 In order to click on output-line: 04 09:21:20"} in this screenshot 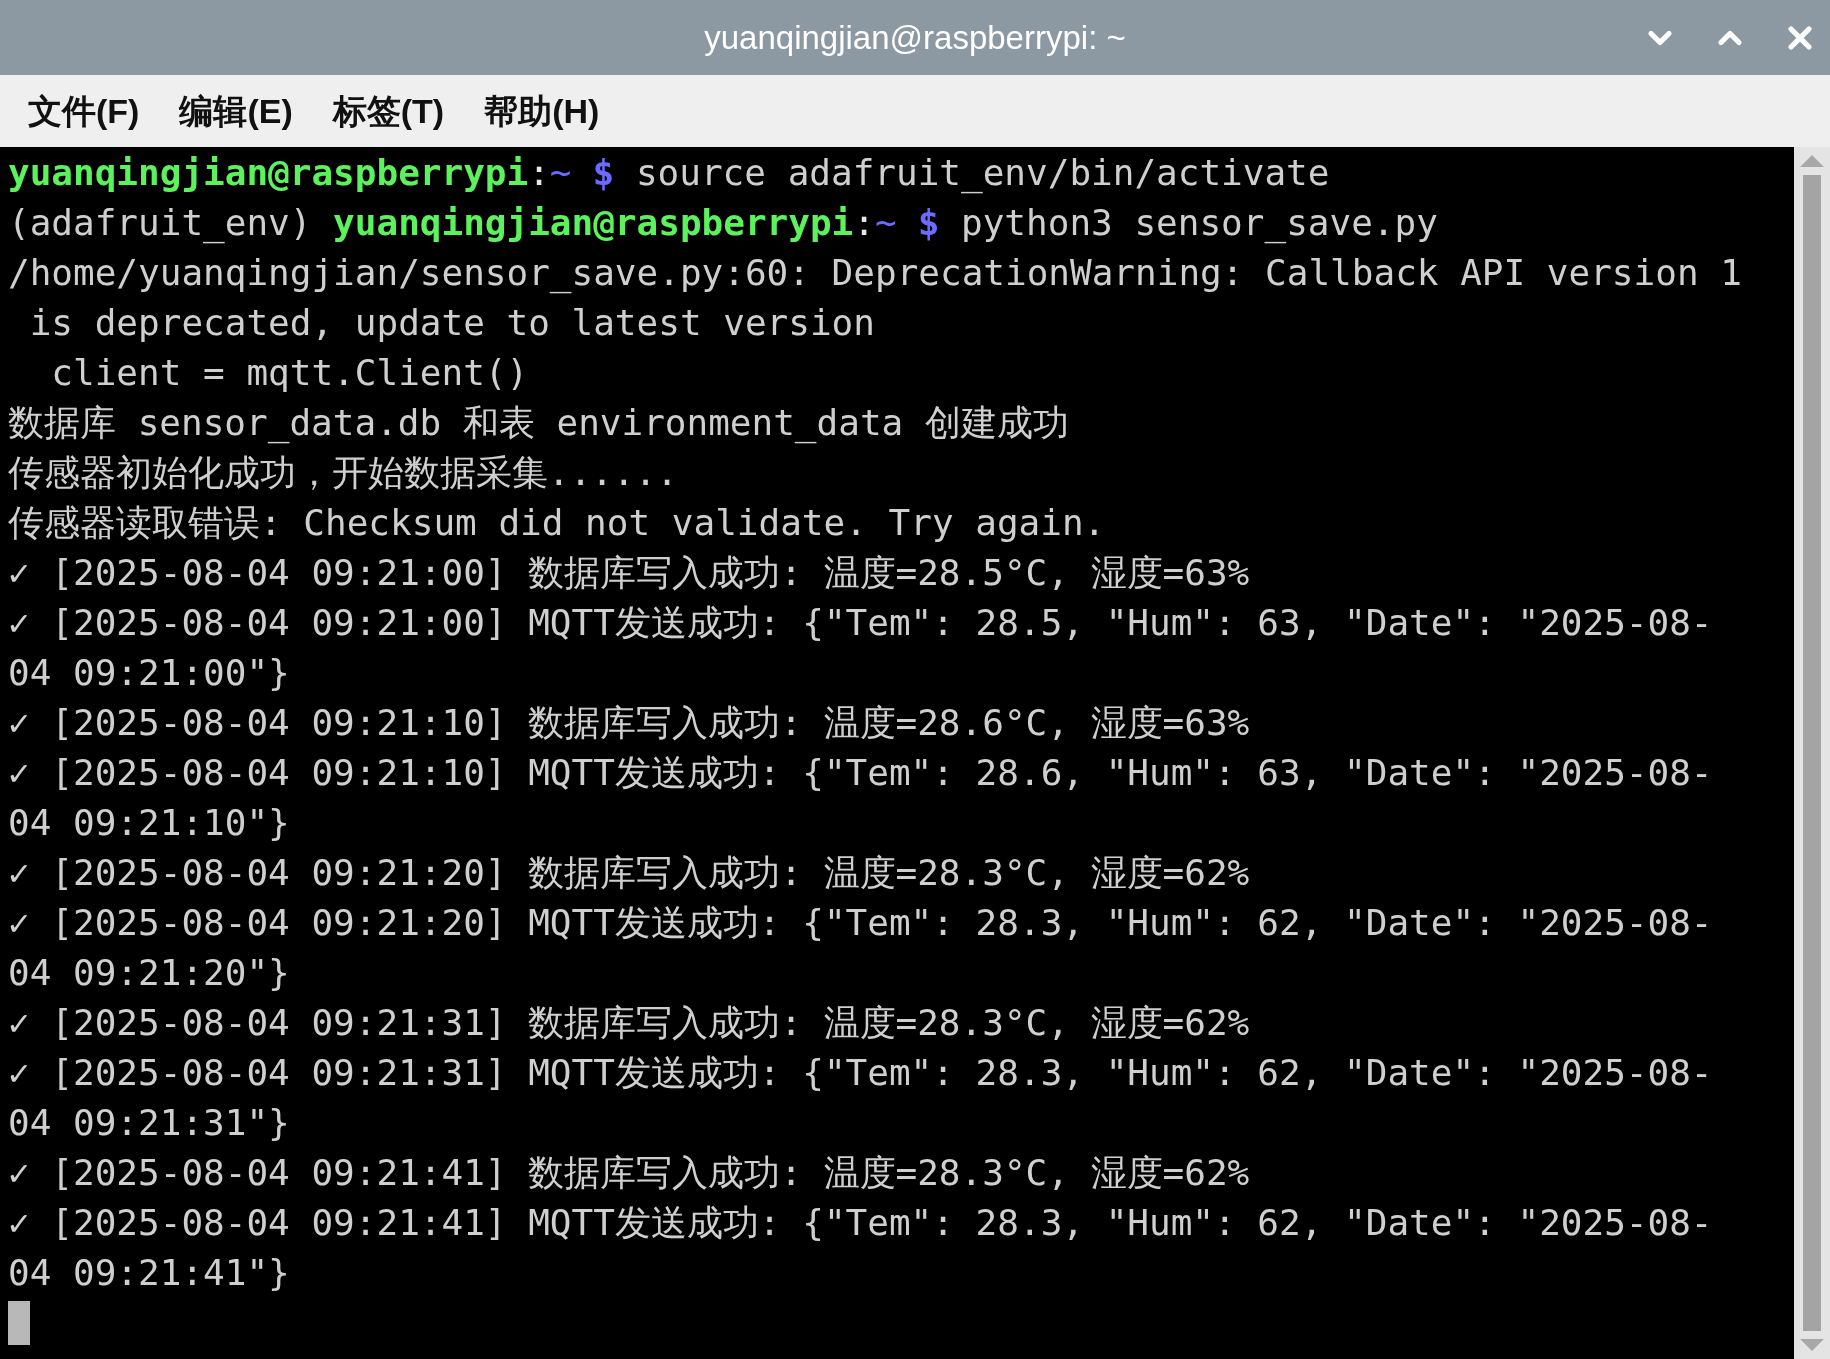, I will do `click(149, 973)`.